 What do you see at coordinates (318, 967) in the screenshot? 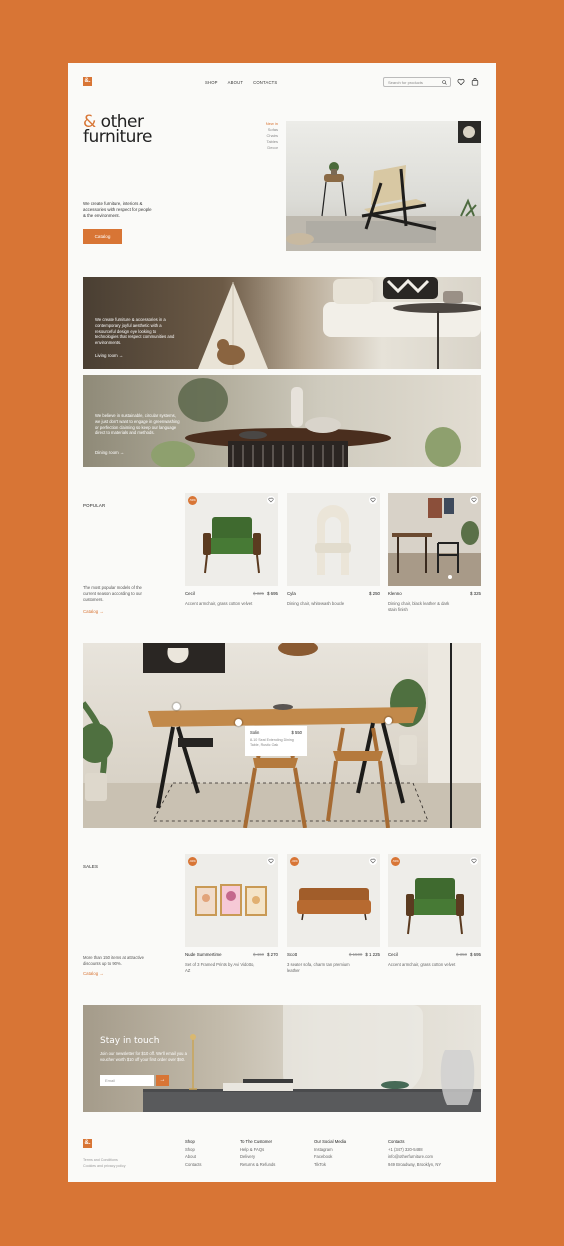
I see `product-description: 3 seater sofa, charm tan premium leather` at bounding box center [318, 967].